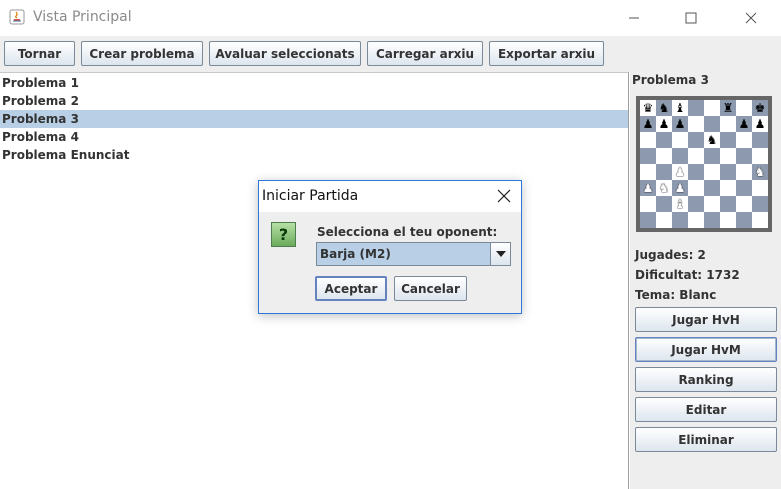 The height and width of the screenshot is (489, 781). What do you see at coordinates (546, 53) in the screenshot?
I see `export-file-button: Exportar arxiu` at bounding box center [546, 53].